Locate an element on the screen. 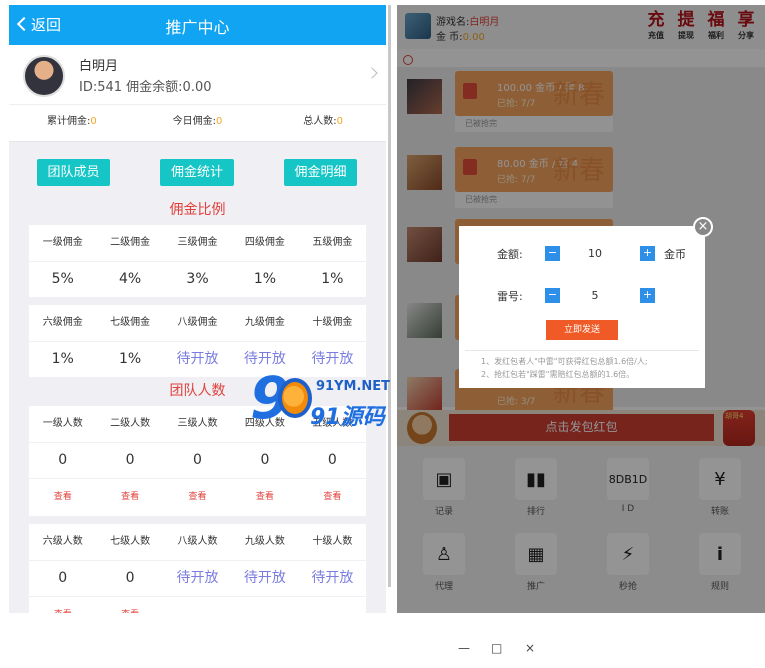  table-row: 一级佣金 二级佣金 三级佣金 四级佣金 五级佣金 is located at coordinates (197, 243).